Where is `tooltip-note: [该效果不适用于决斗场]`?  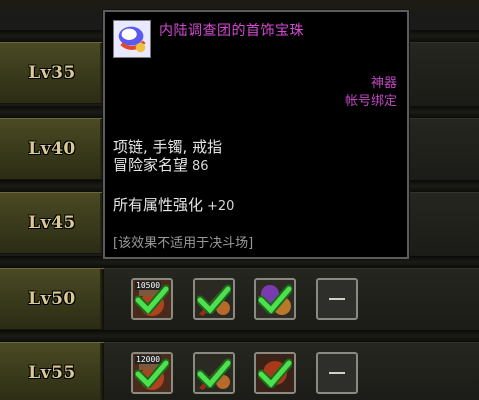
tooltip-note: [该效果不适用于决斗场] is located at coordinates (183, 243).